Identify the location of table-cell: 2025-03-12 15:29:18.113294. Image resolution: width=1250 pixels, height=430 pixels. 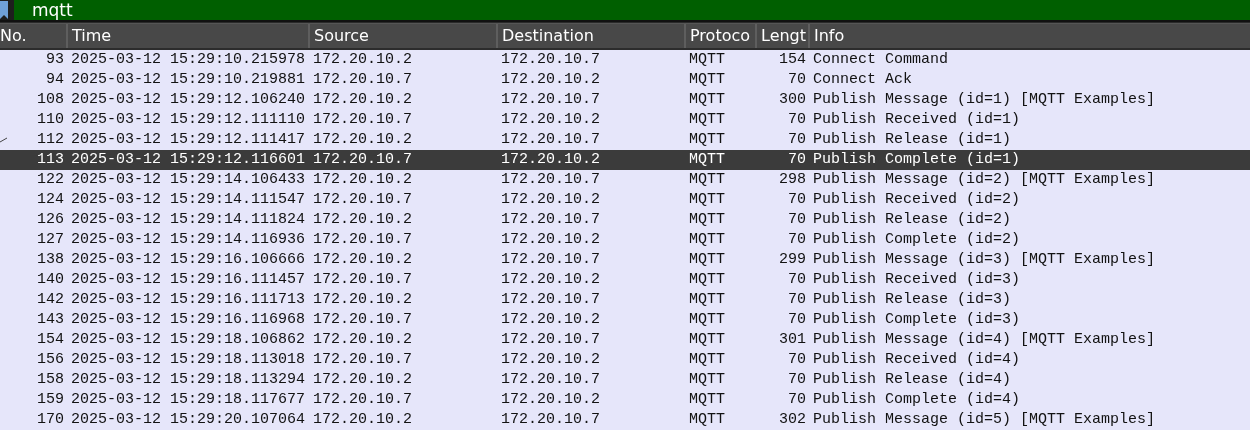
(188, 379).